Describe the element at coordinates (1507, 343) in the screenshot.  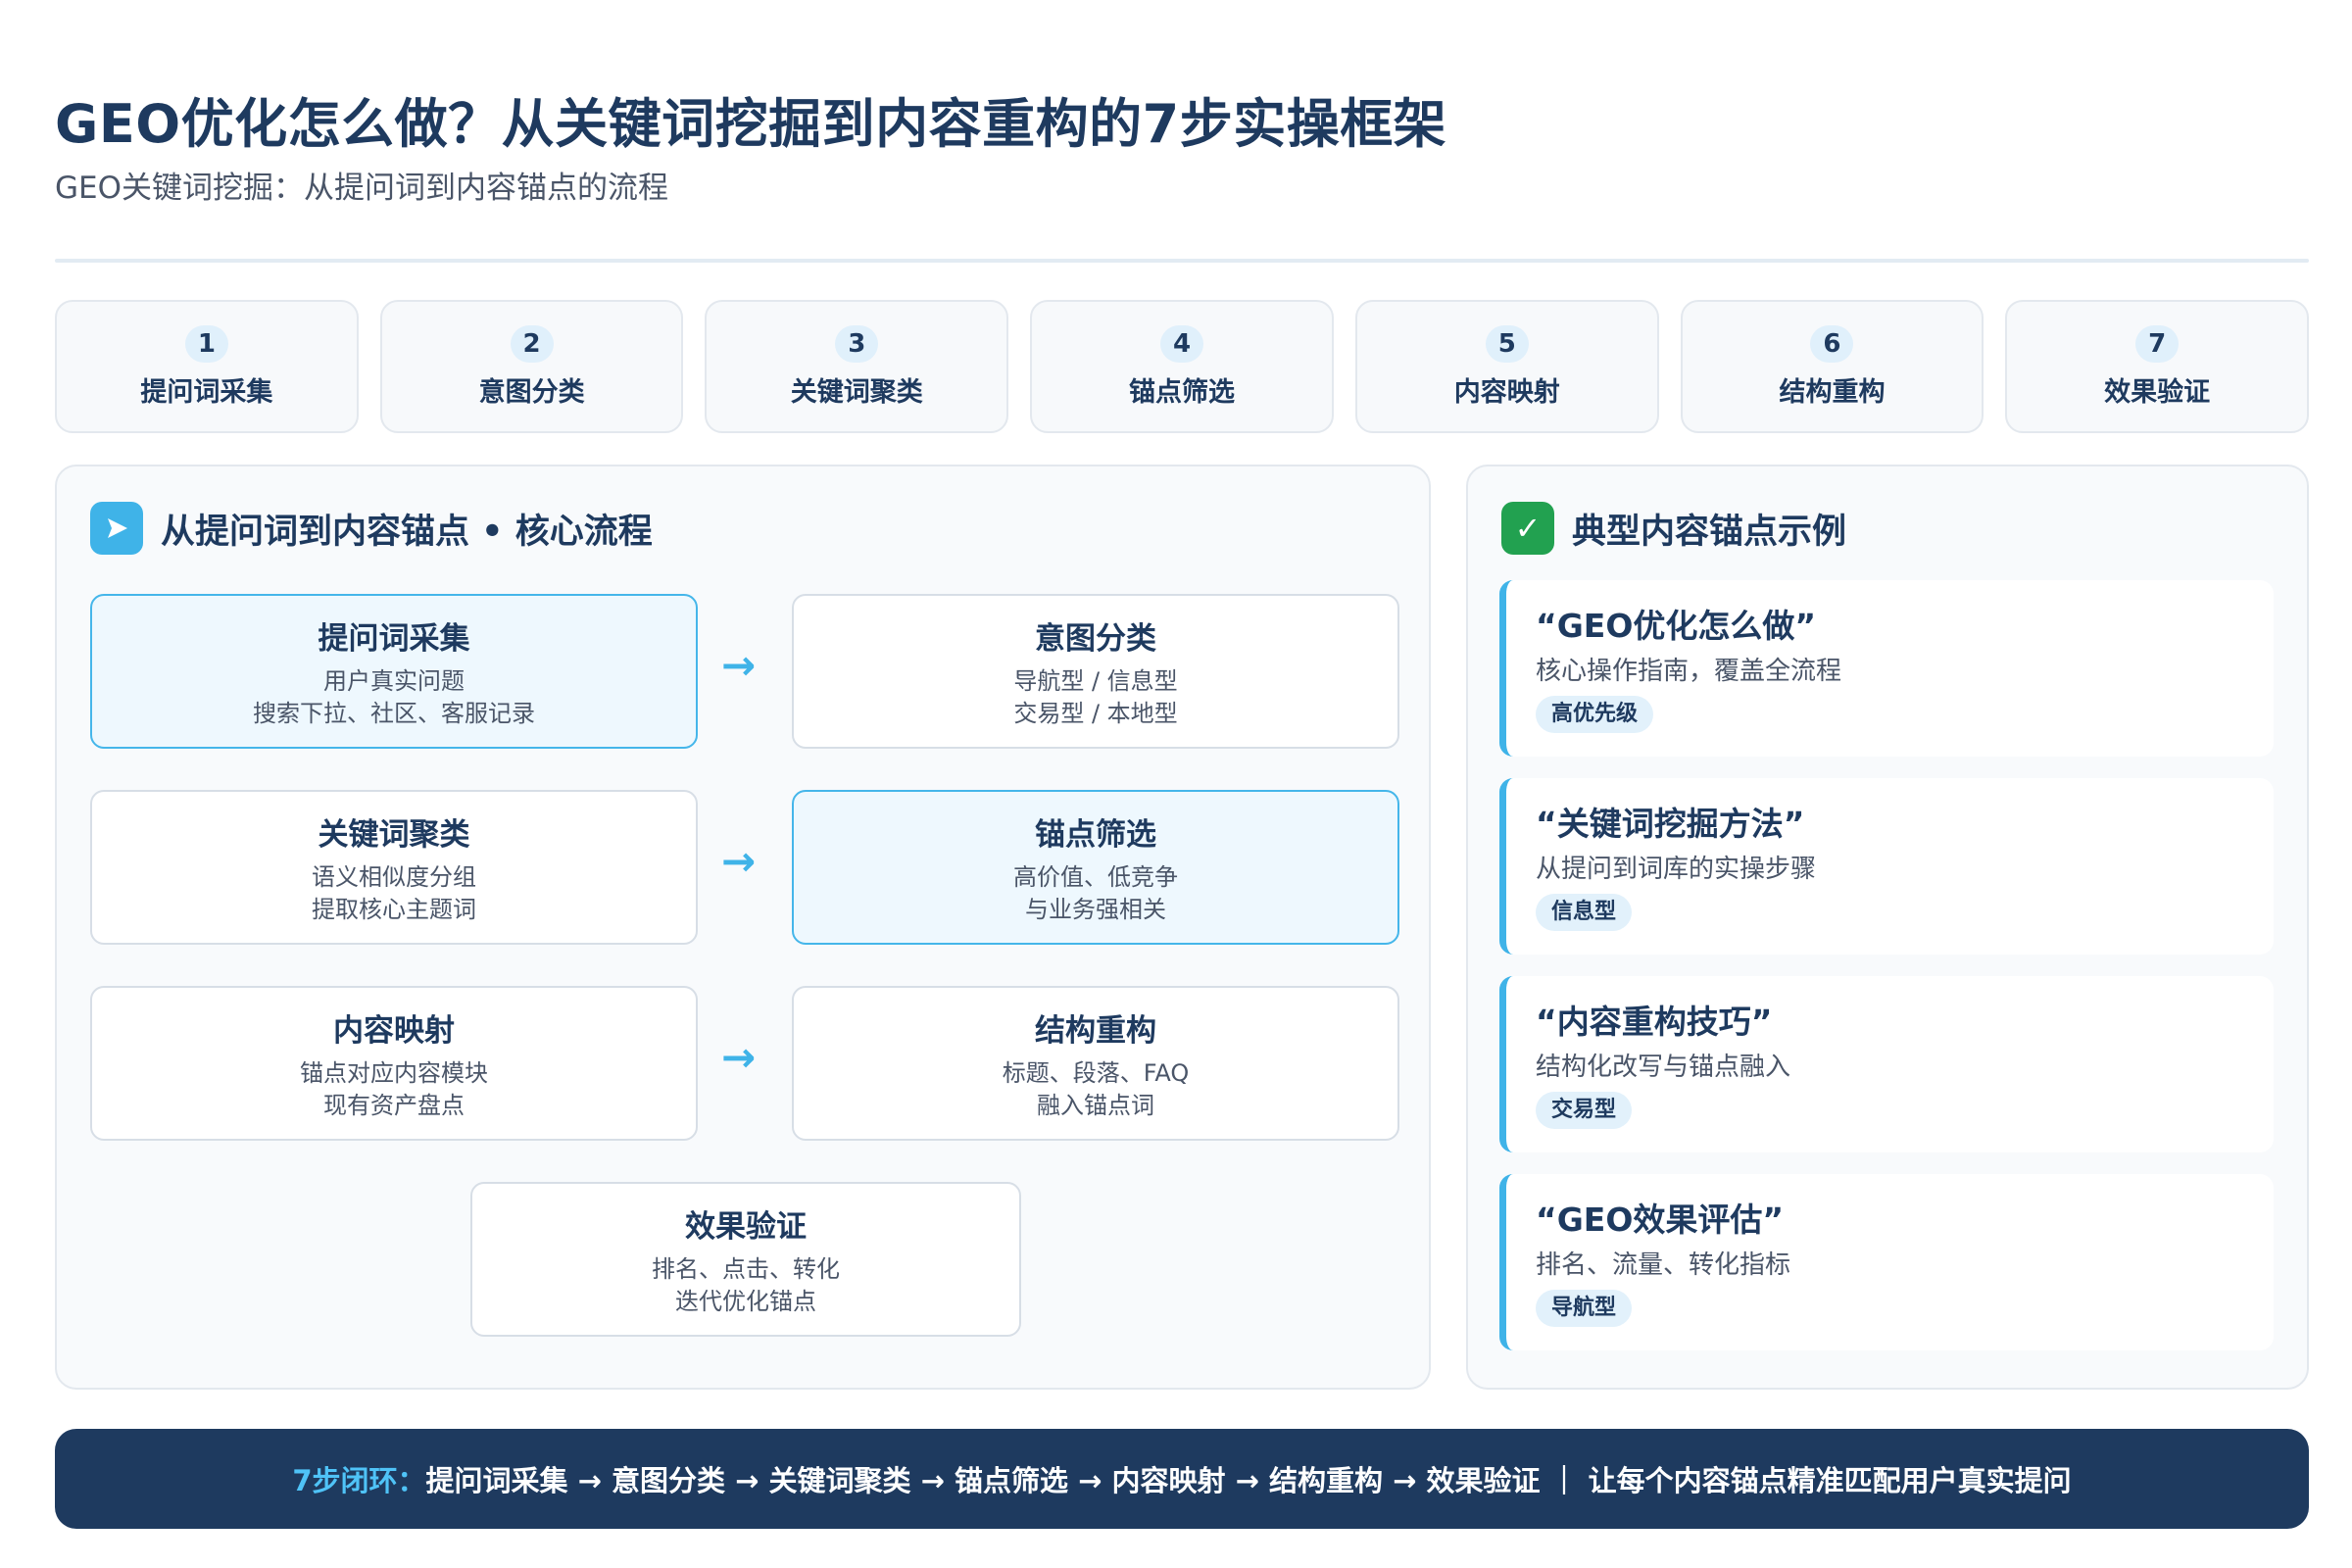
I see `step-number-badge: 5` at that location.